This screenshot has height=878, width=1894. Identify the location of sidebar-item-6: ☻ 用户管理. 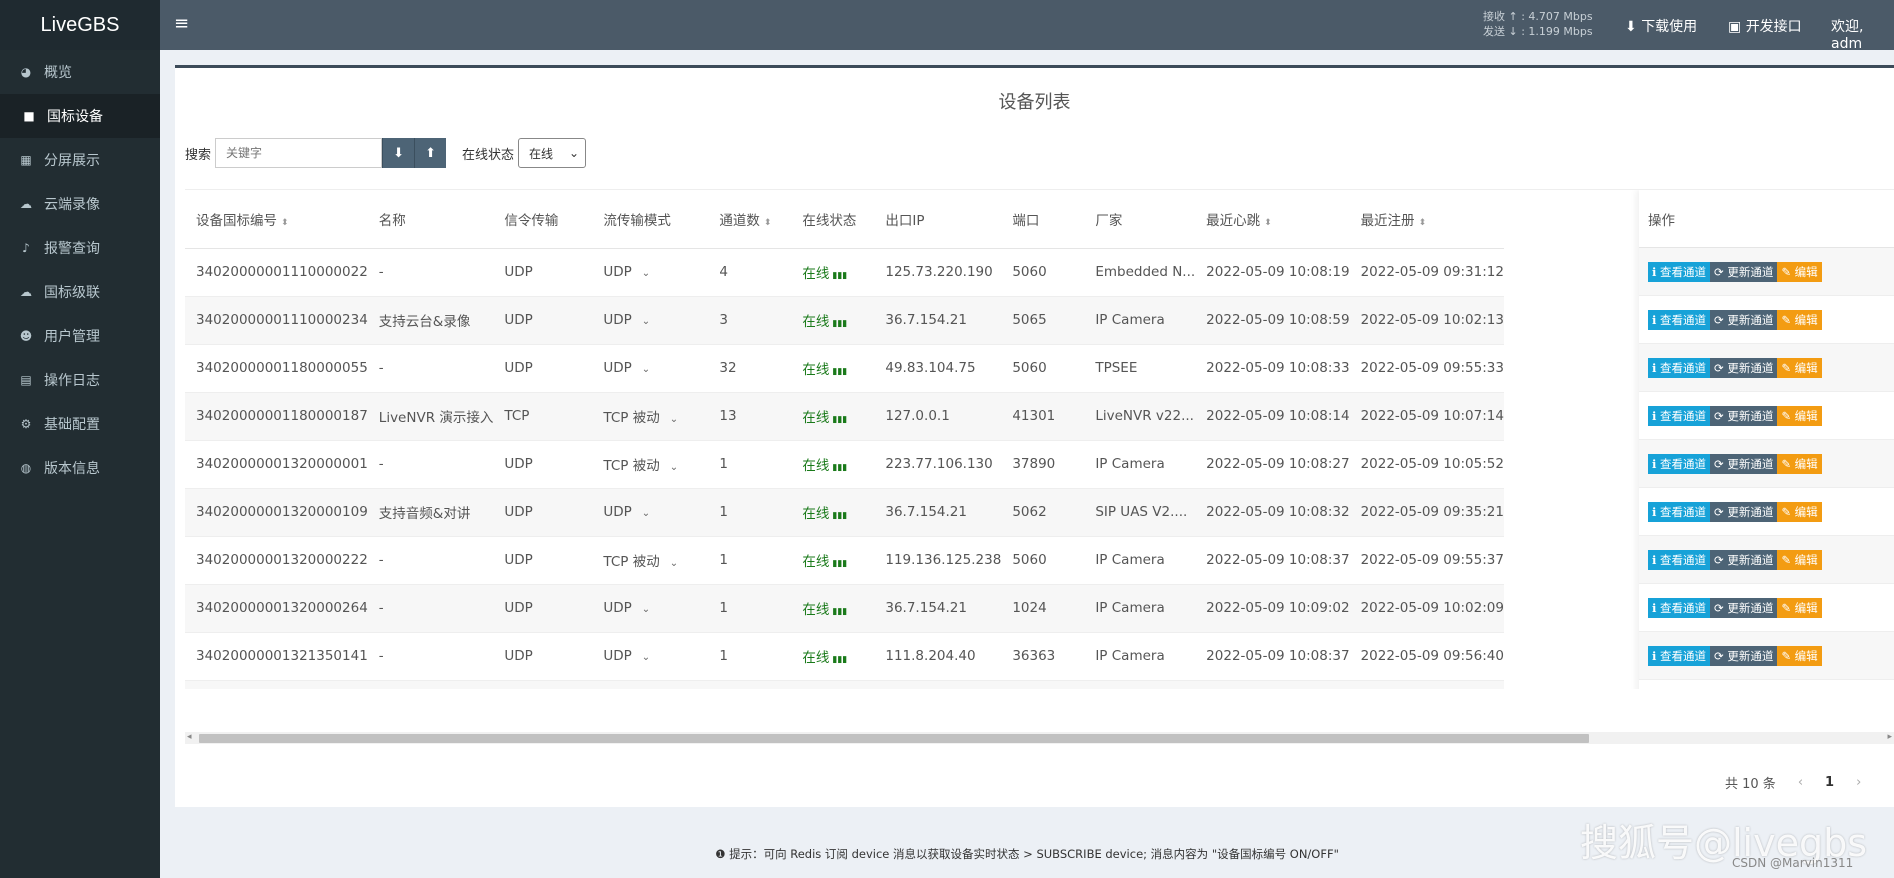
(80, 336).